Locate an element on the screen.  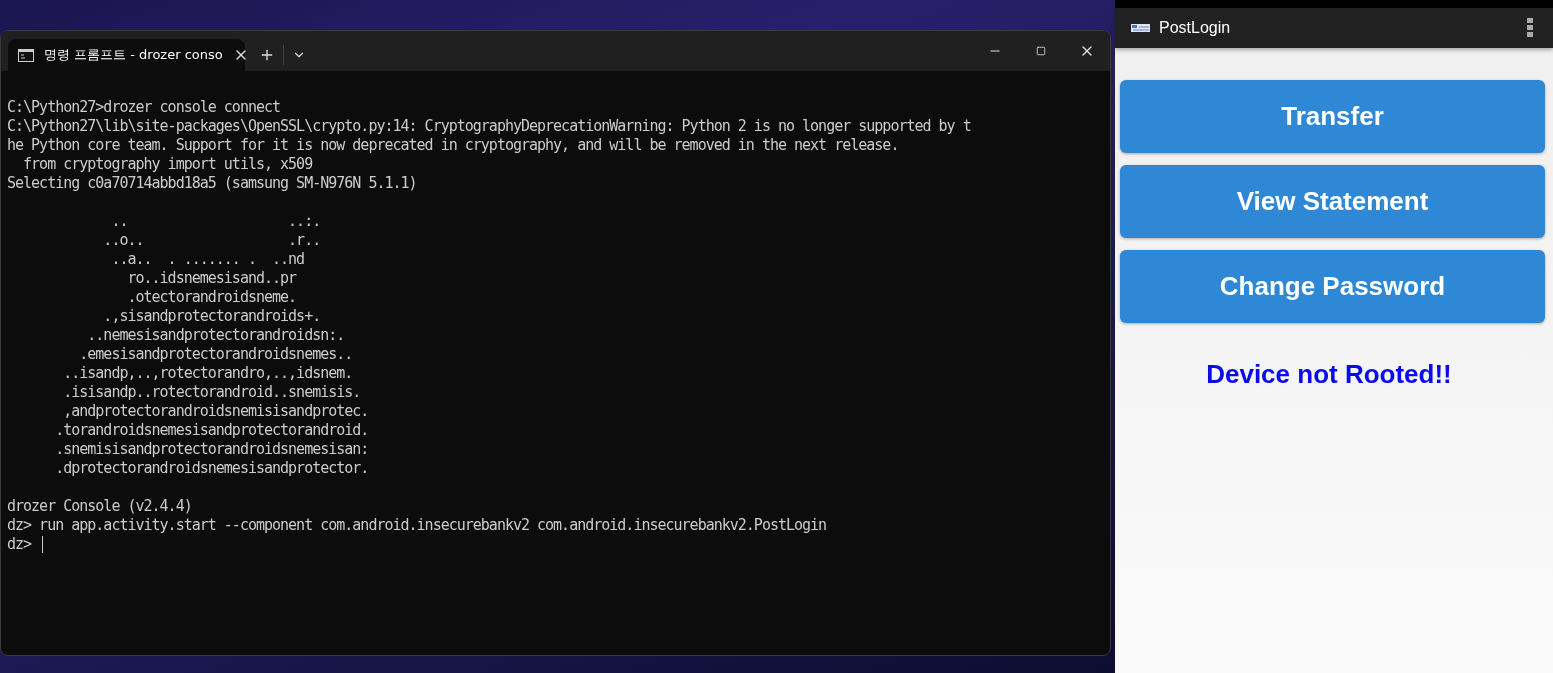
app-icon is located at coordinates (1140, 28).